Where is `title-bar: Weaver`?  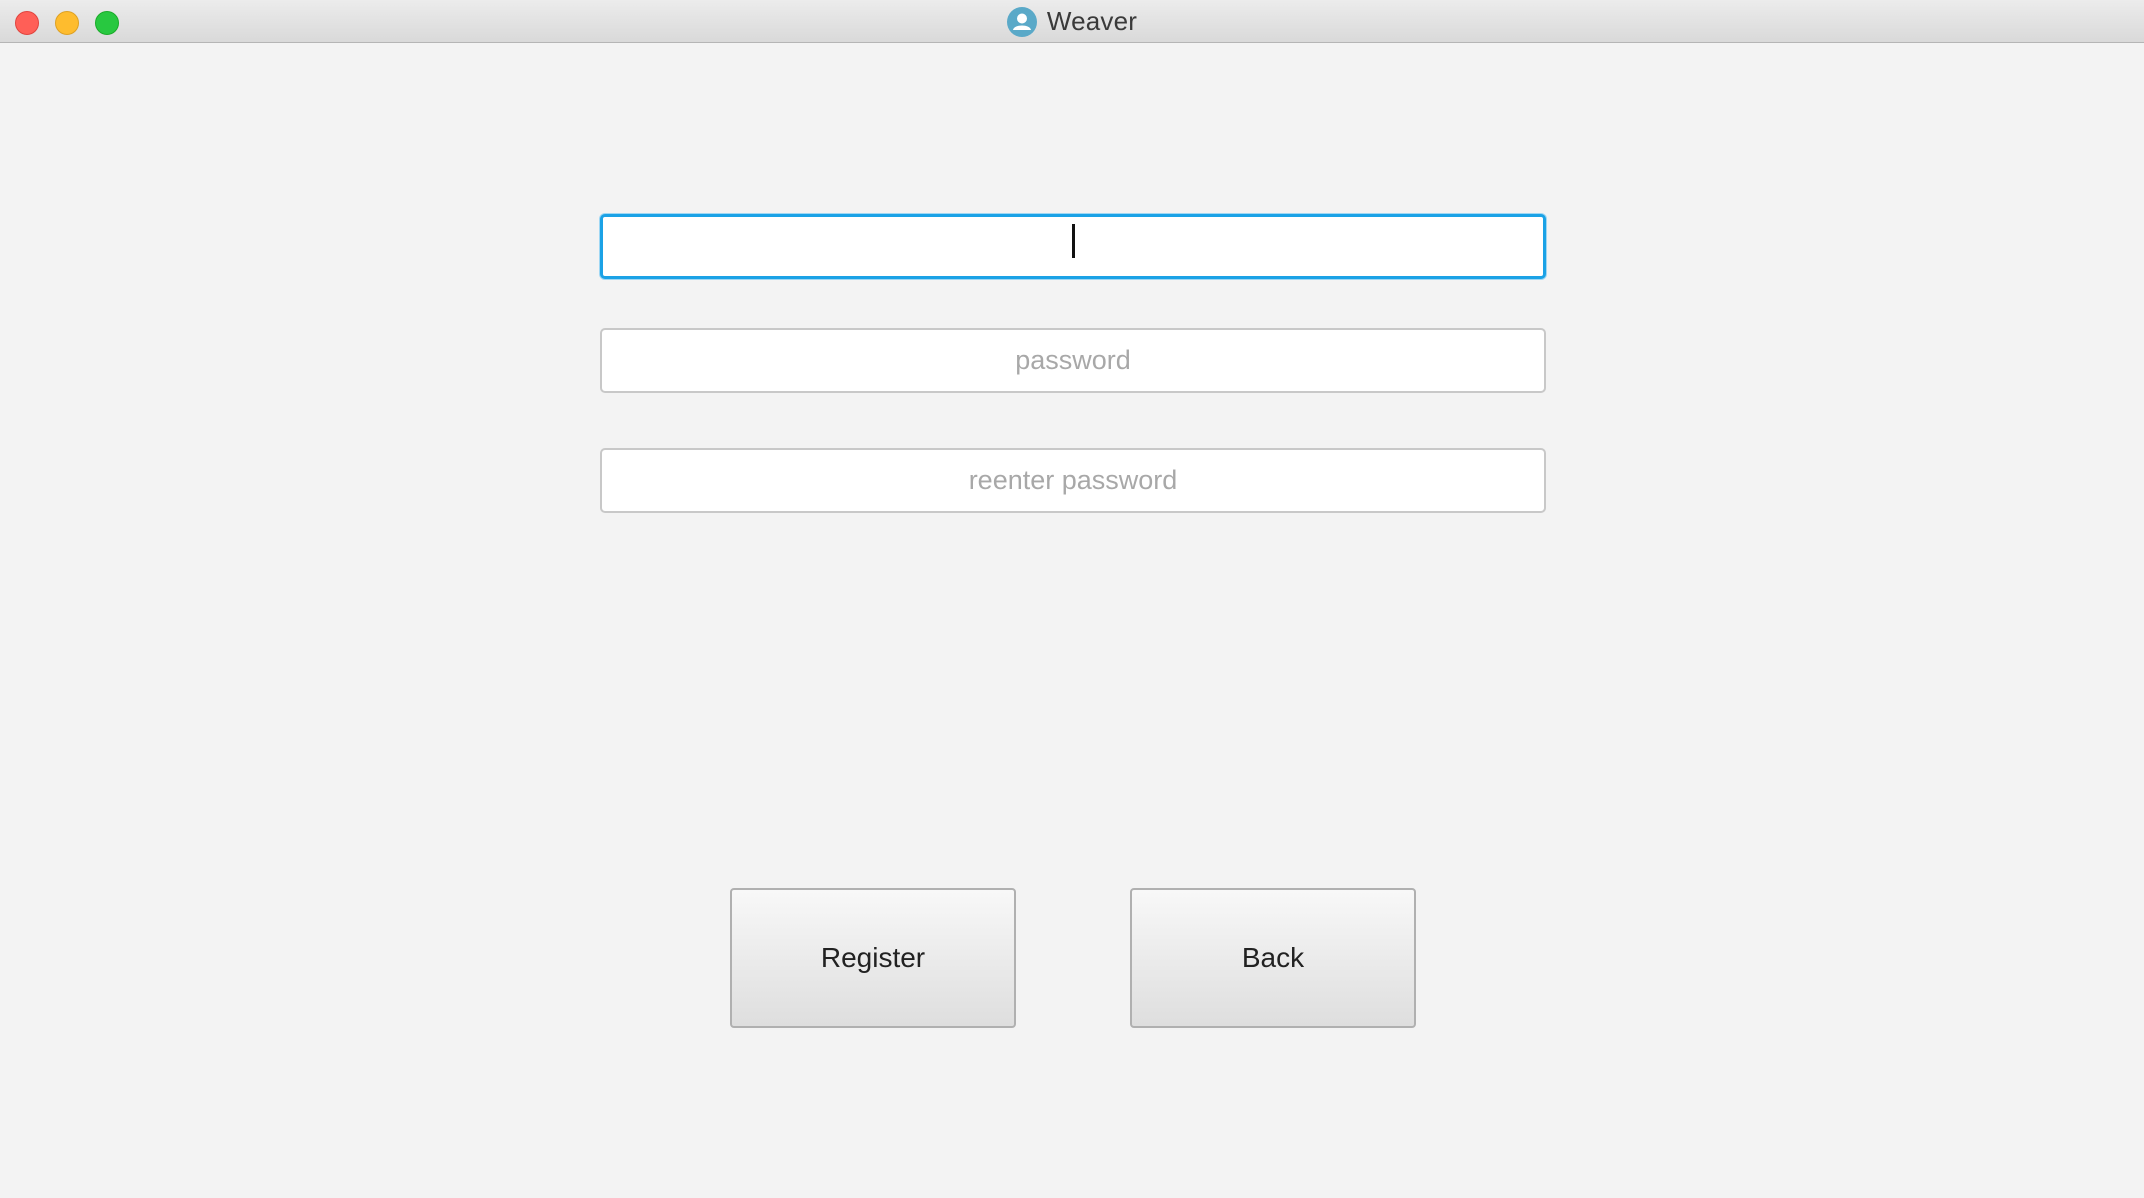 title-bar: Weaver is located at coordinates (1072, 21).